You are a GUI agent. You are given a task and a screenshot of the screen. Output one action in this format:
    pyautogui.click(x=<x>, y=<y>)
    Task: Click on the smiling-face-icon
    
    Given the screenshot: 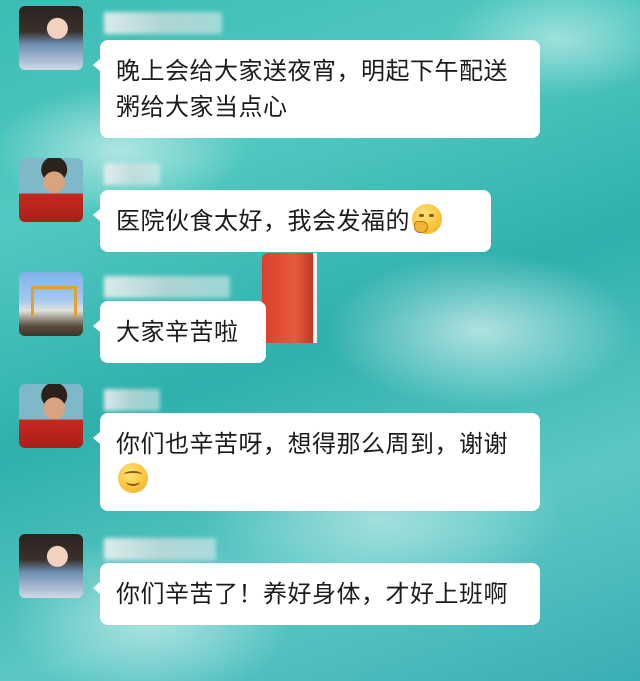 What is the action you would take?
    pyautogui.click(x=133, y=478)
    